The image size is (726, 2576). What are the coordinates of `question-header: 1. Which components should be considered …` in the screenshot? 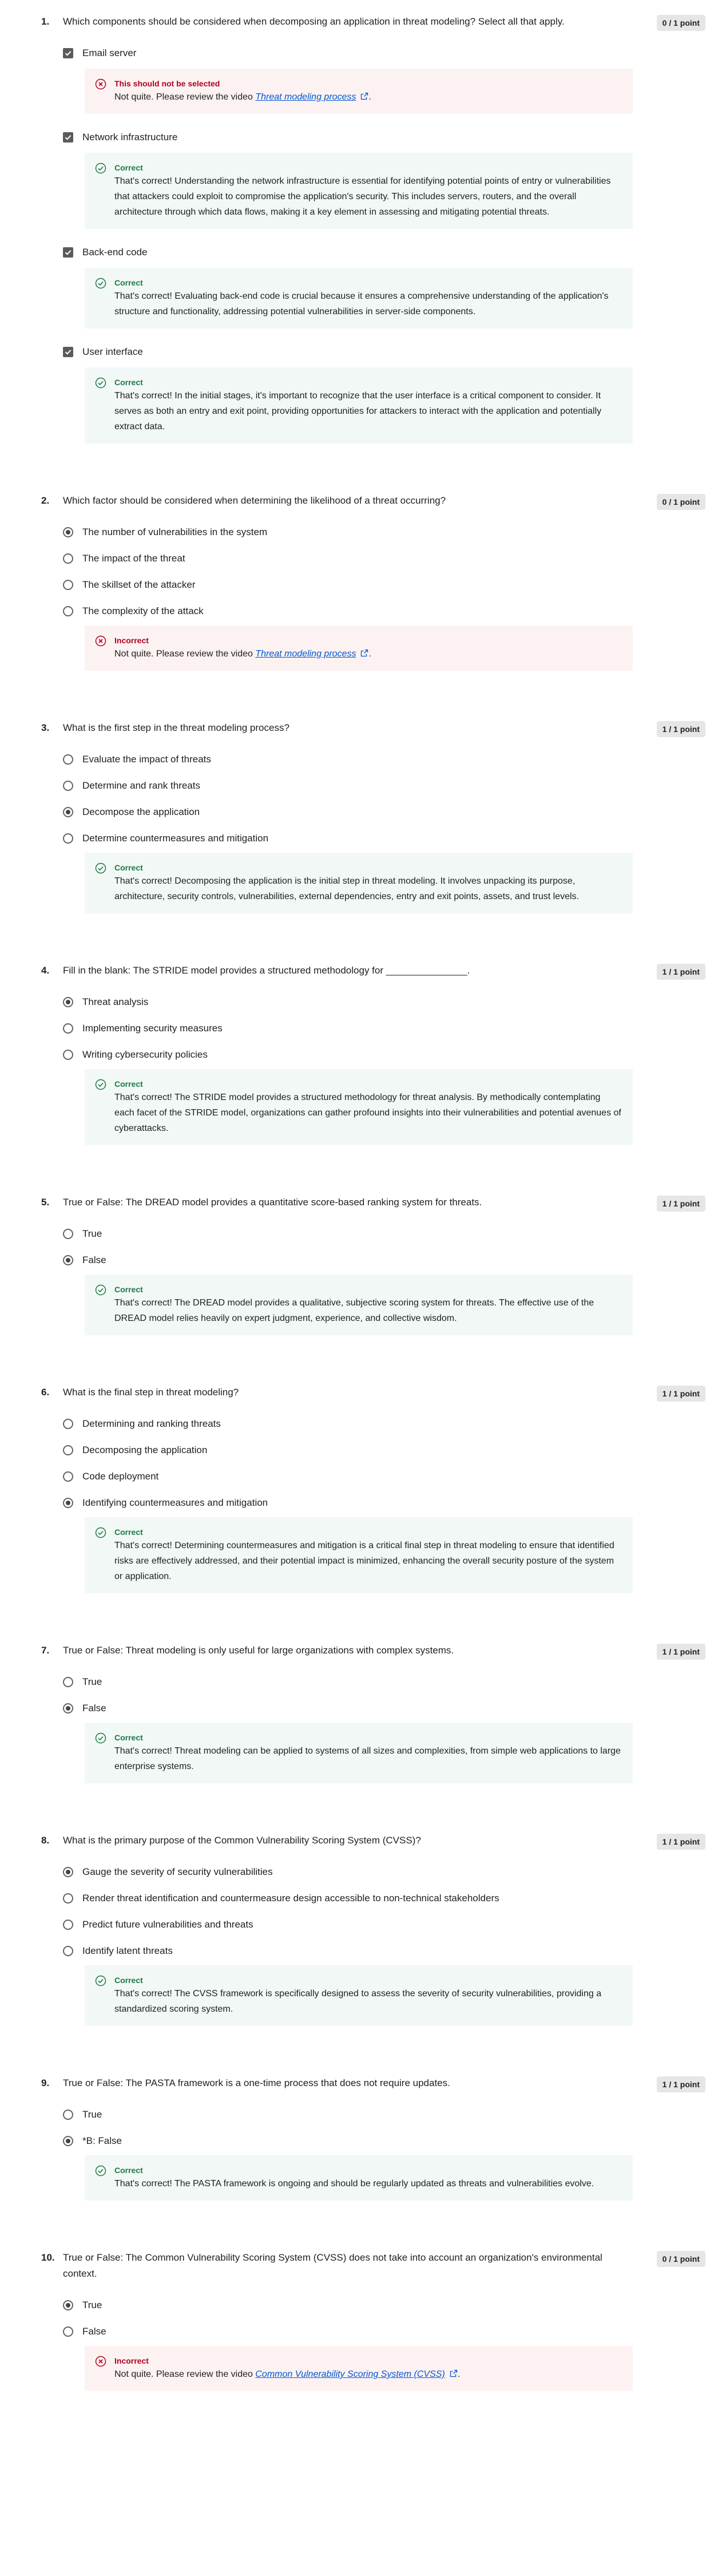 It's located at (373, 22).